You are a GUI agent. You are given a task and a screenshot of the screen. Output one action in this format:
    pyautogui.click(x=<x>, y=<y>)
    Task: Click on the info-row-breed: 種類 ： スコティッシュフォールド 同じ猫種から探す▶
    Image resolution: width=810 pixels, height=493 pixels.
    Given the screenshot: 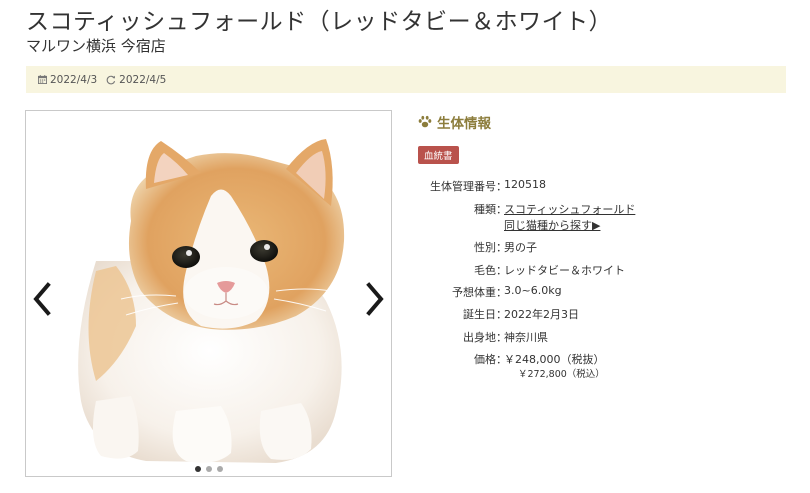 What is the action you would take?
    pyautogui.click(x=526, y=217)
    